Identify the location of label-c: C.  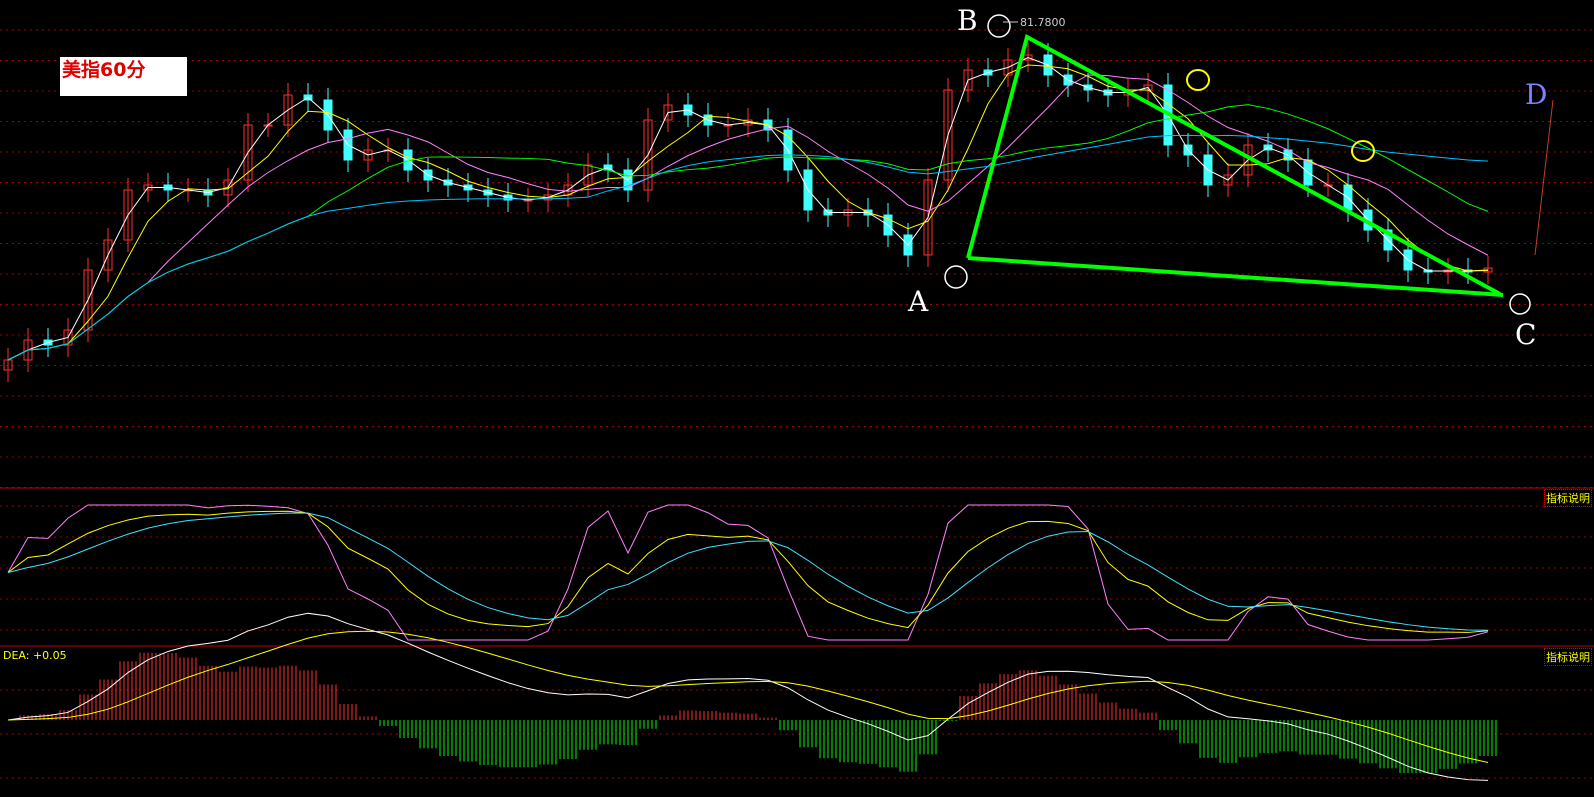
(1526, 334).